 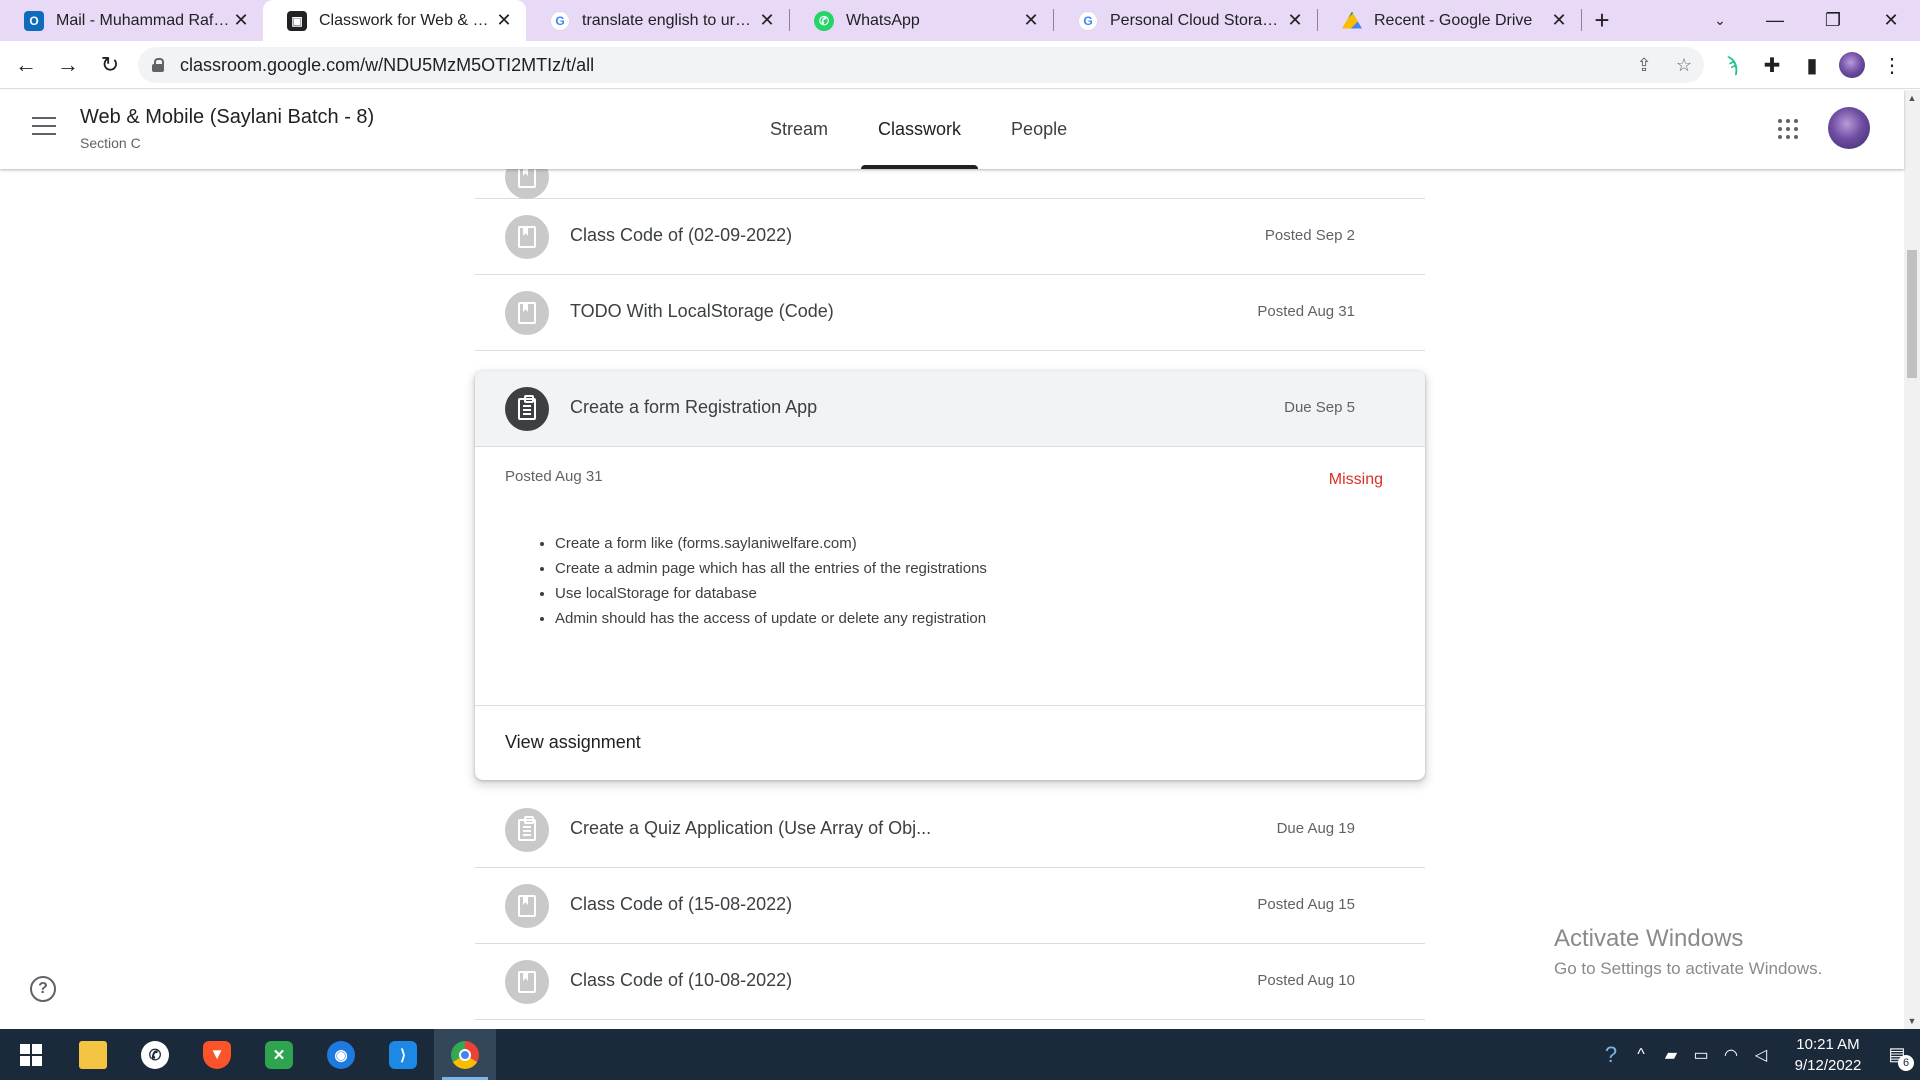 I want to click on system-tray: ? ^ ▰ ▭ ◠ ◁ 10:21 AM 9/12/2022 ▤ 6, so click(x=1758, y=1054).